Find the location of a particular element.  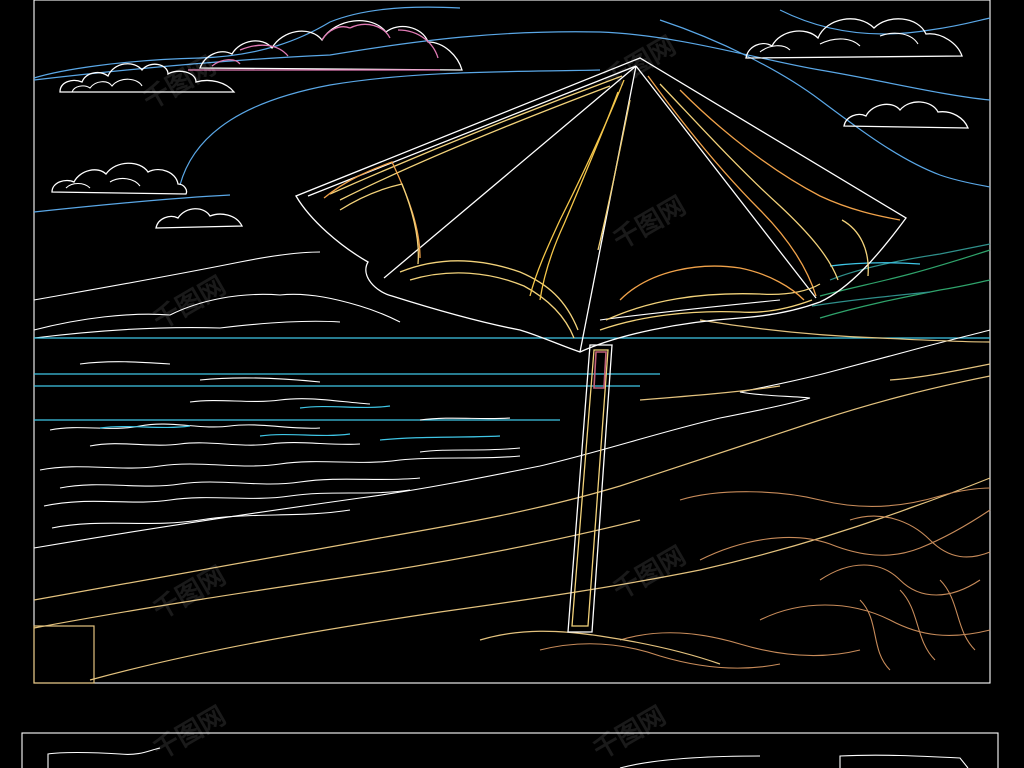

rib-left is located at coordinates (510, 172).